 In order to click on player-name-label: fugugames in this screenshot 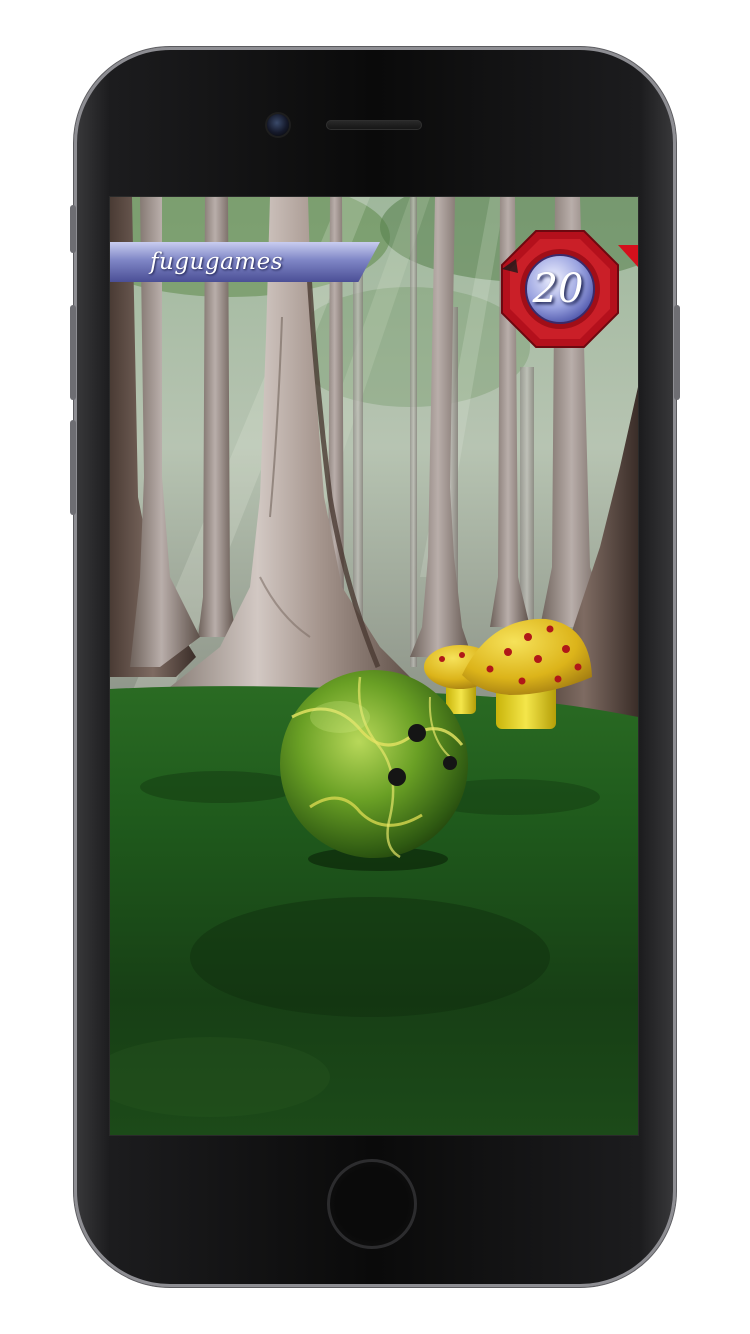, I will do `click(217, 262)`.